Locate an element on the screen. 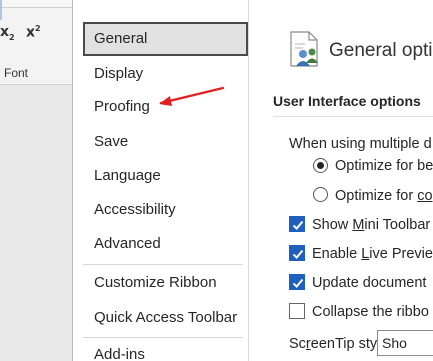 The width and height of the screenshot is (433, 361). update-document-label: Update document is located at coordinates (369, 283).